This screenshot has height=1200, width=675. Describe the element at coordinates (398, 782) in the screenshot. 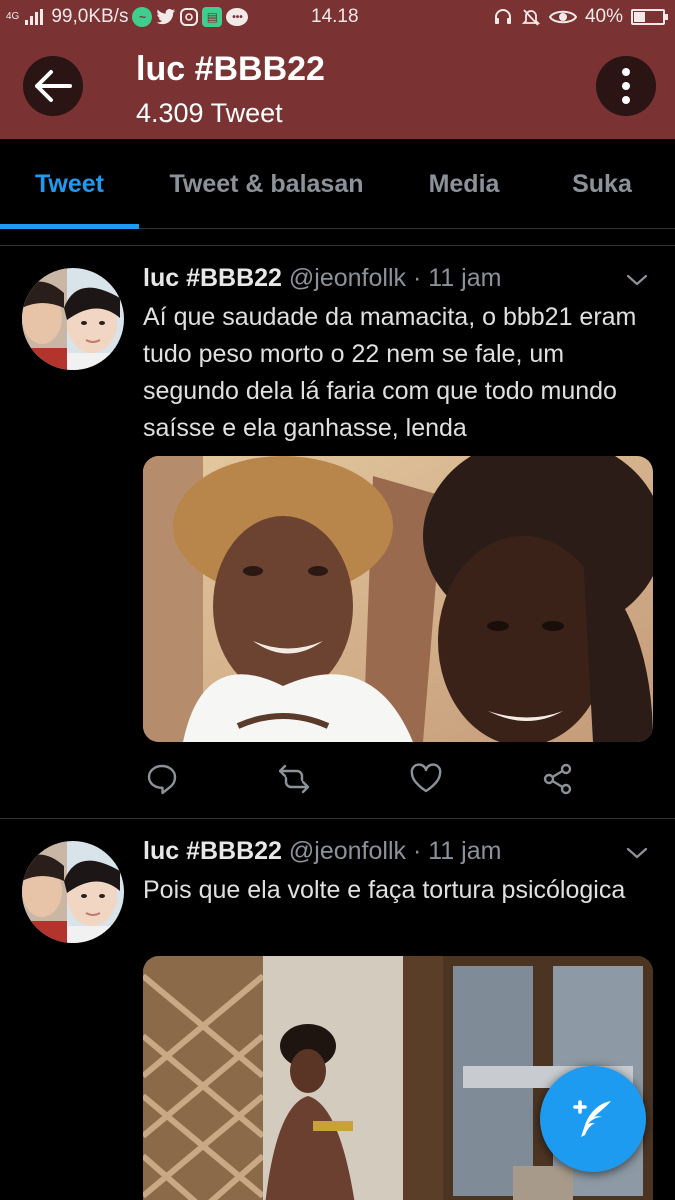

I see `tweet-actions` at that location.